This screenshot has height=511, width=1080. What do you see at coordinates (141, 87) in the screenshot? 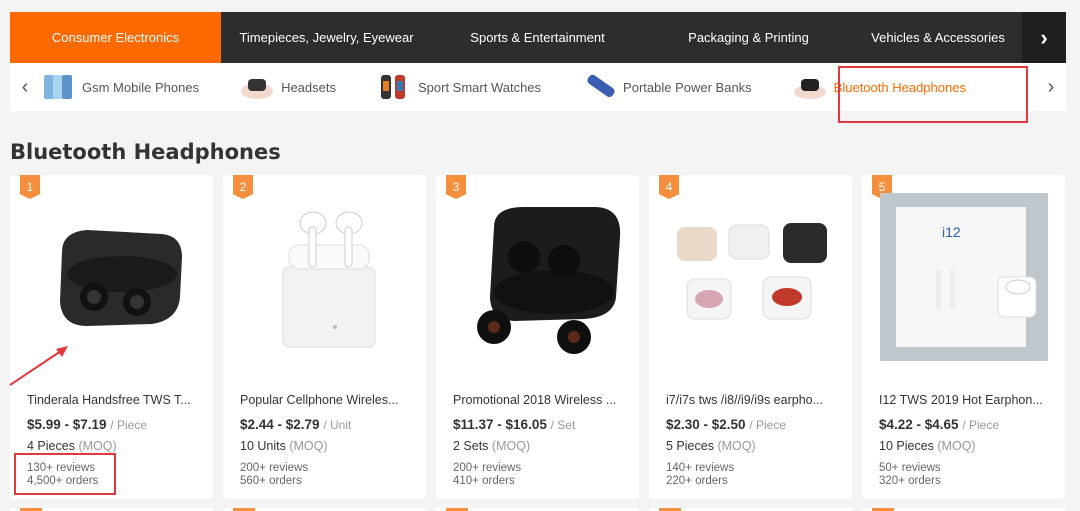
I see `subcategory-label: Gsm Mobile Phones` at bounding box center [141, 87].